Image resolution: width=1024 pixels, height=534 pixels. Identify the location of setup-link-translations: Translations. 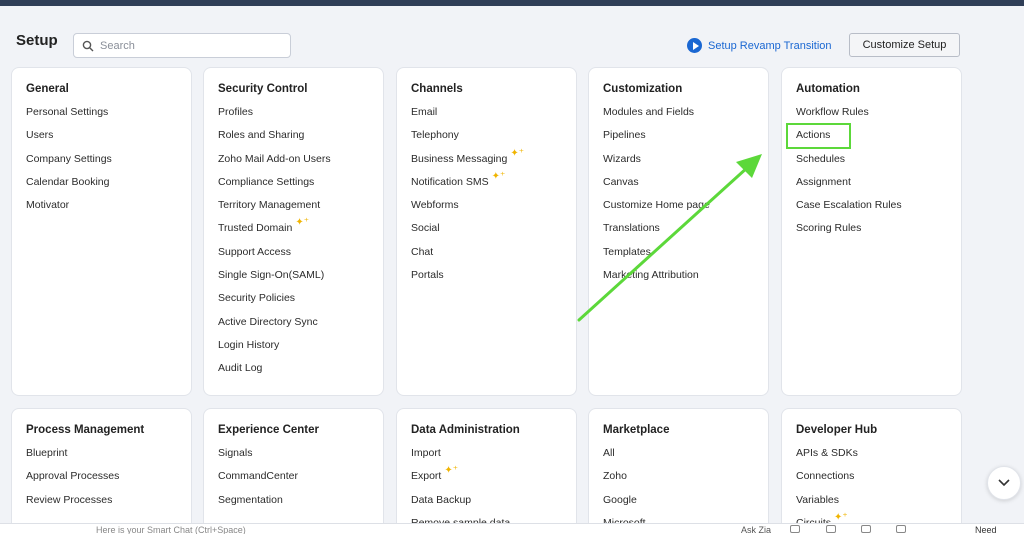
(678, 233).